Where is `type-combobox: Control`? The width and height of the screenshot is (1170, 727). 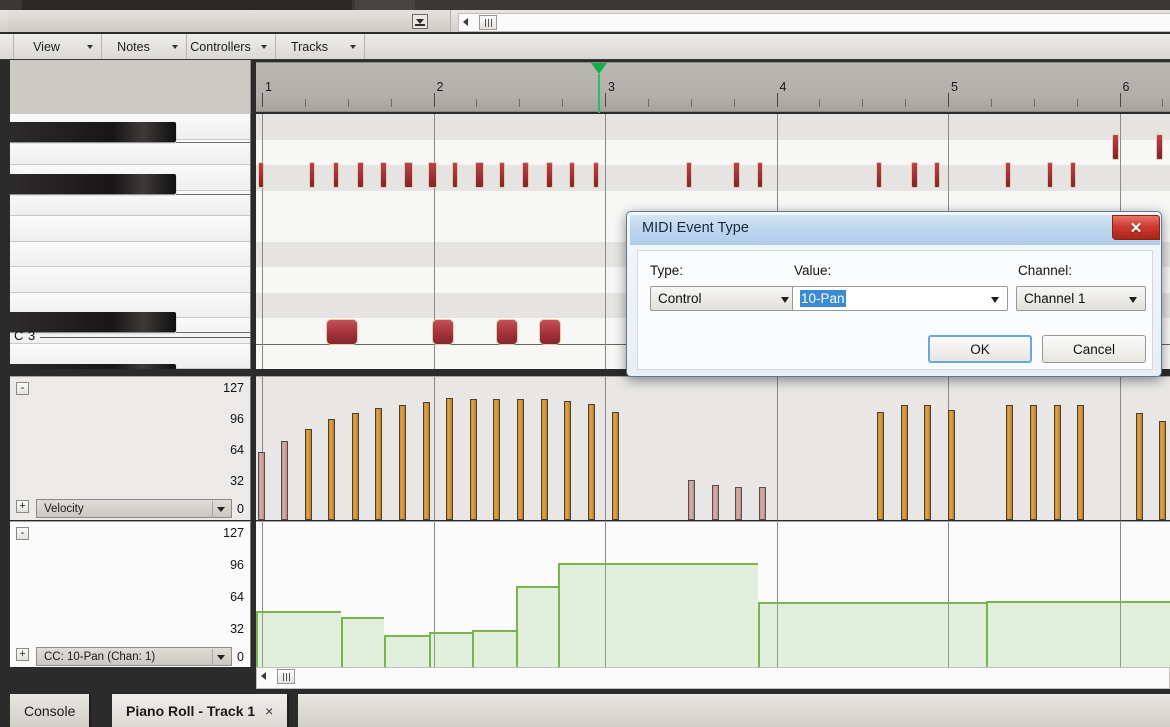
type-combobox: Control is located at coordinates (724, 298).